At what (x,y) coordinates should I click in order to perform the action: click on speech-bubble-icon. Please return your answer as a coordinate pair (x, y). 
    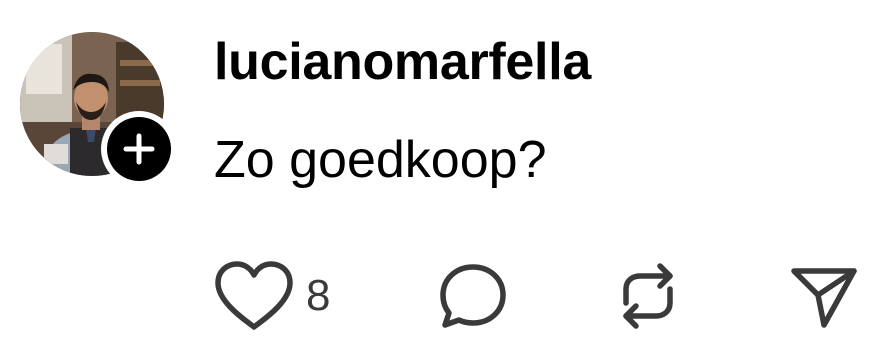
    Looking at the image, I should click on (473, 296).